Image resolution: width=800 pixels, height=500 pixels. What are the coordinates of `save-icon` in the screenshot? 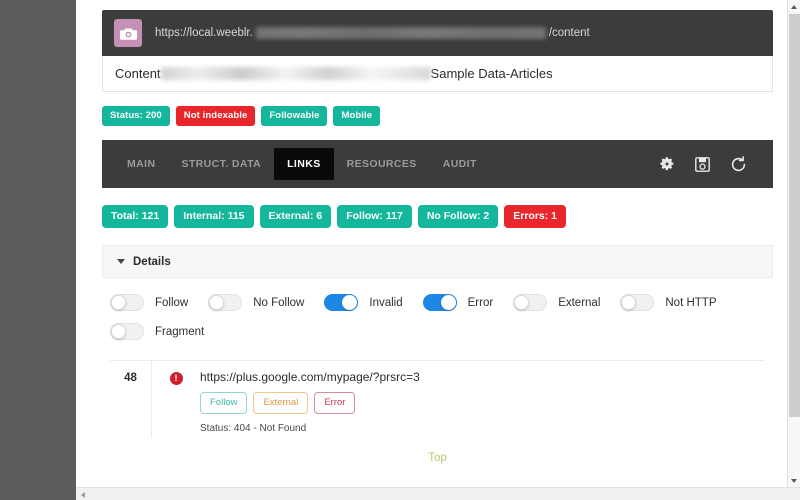 It's located at (702, 164).